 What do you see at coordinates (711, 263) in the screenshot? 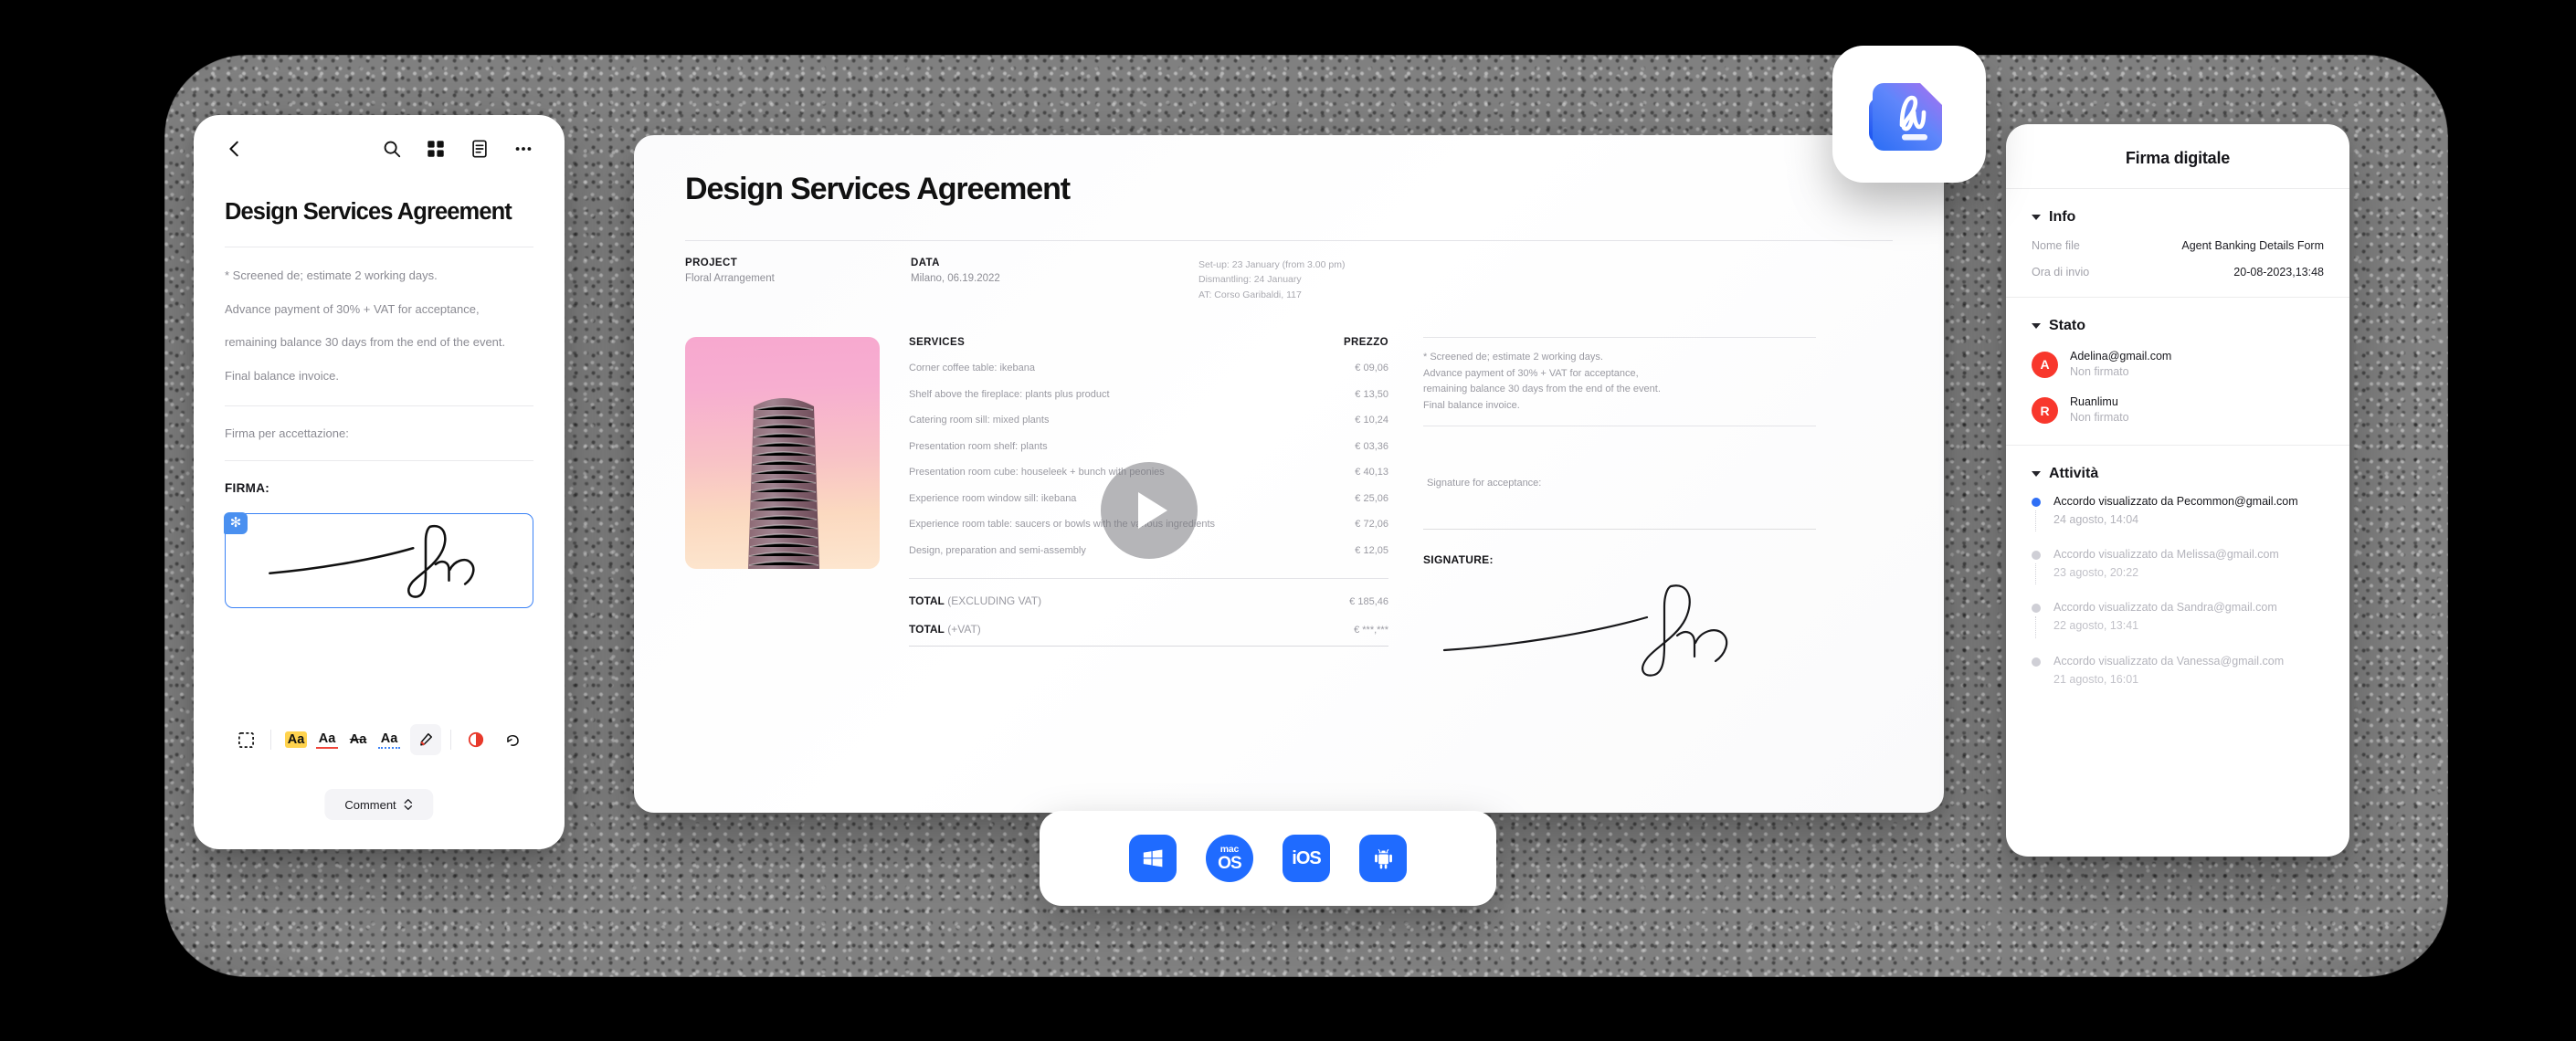
I see `meta-project-label: PROJECT` at bounding box center [711, 263].